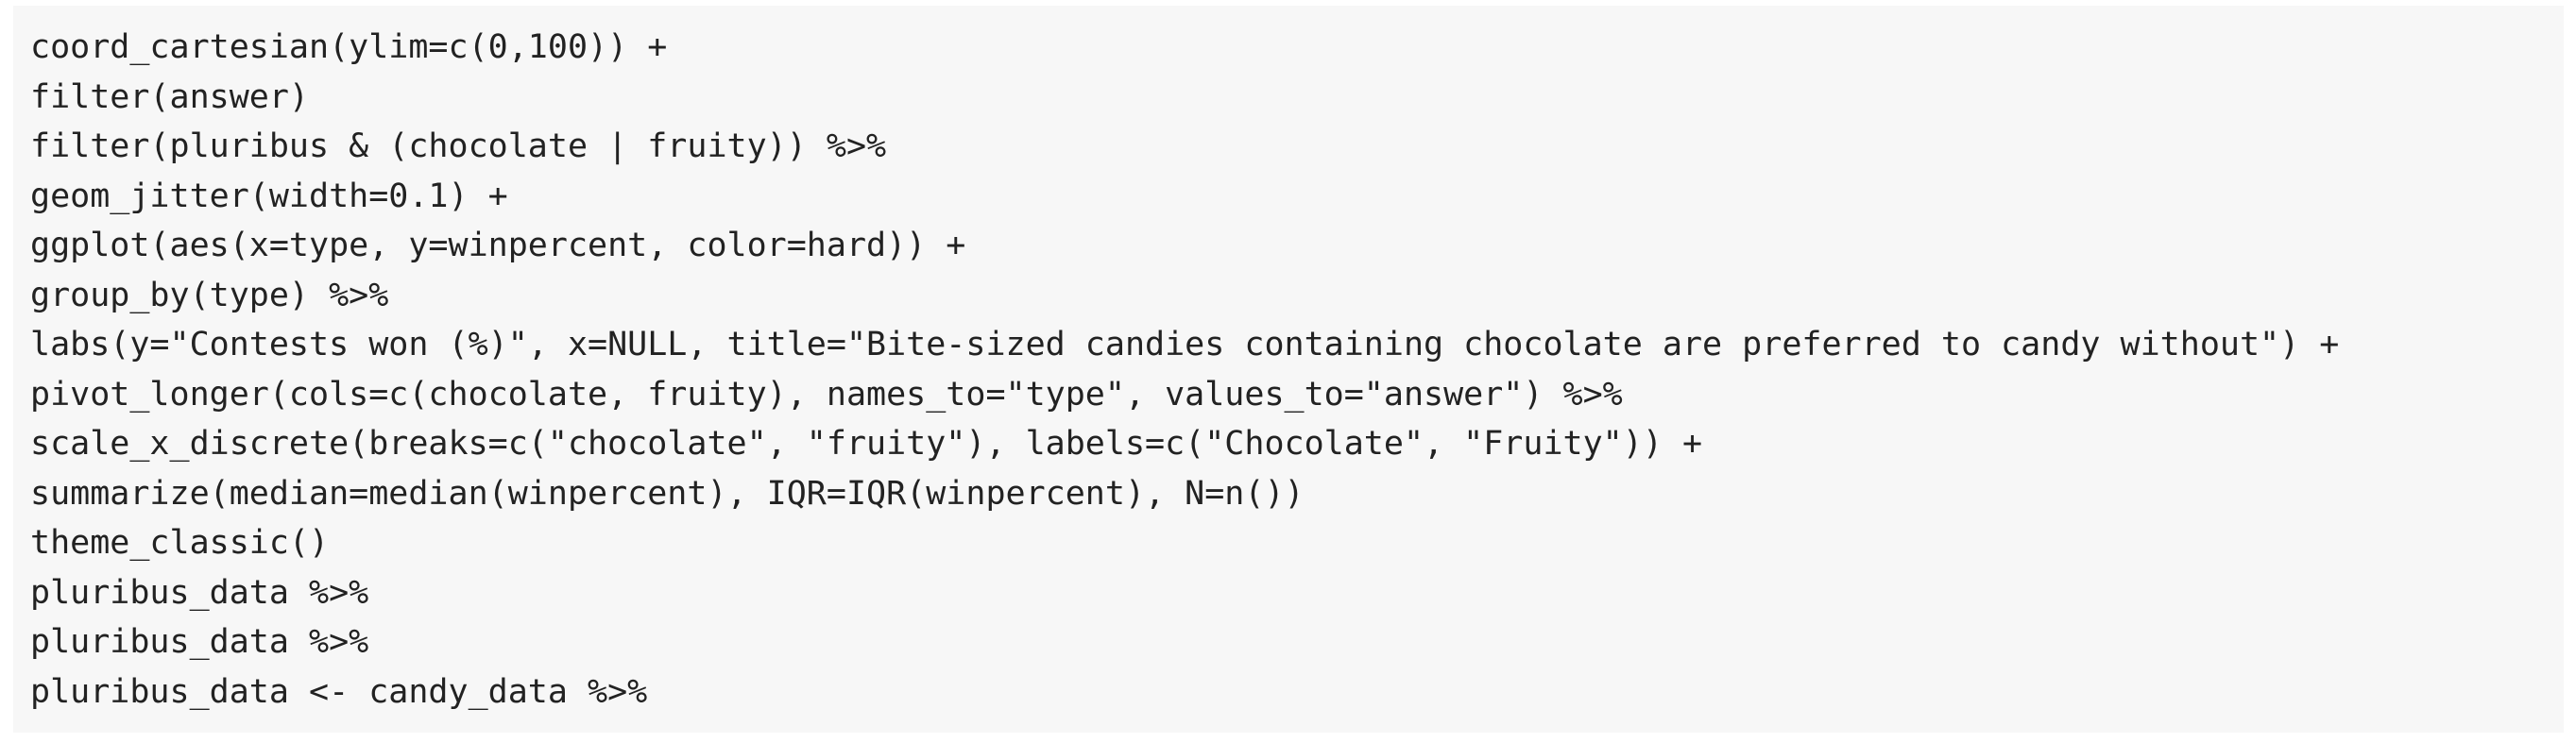 The height and width of the screenshot is (743, 2576). I want to click on code-line: geom_jitter(width=0.1) +, so click(269, 196).